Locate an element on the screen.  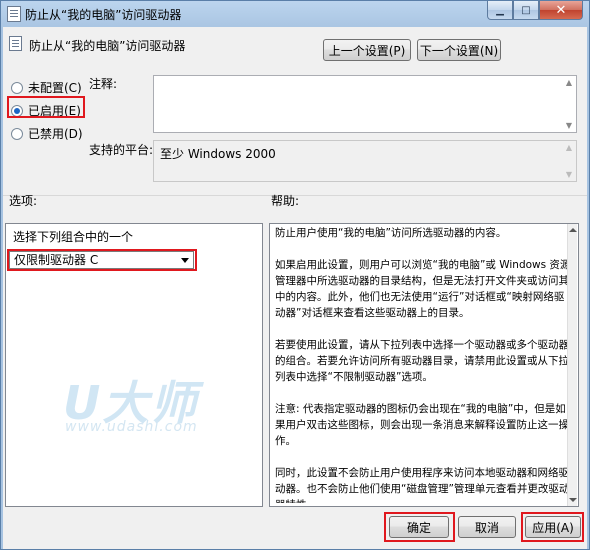
help-paragraph: 防止用户使用“我的电脑”访问所选驱动器的内容。 is located at coordinates (391, 233).